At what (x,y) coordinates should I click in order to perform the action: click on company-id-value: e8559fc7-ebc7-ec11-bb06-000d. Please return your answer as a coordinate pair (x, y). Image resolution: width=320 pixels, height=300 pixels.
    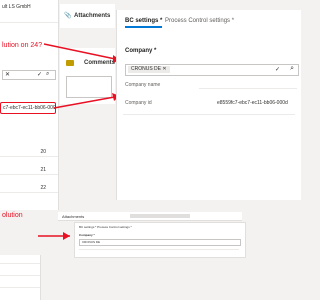
    Looking at the image, I should click on (252, 103).